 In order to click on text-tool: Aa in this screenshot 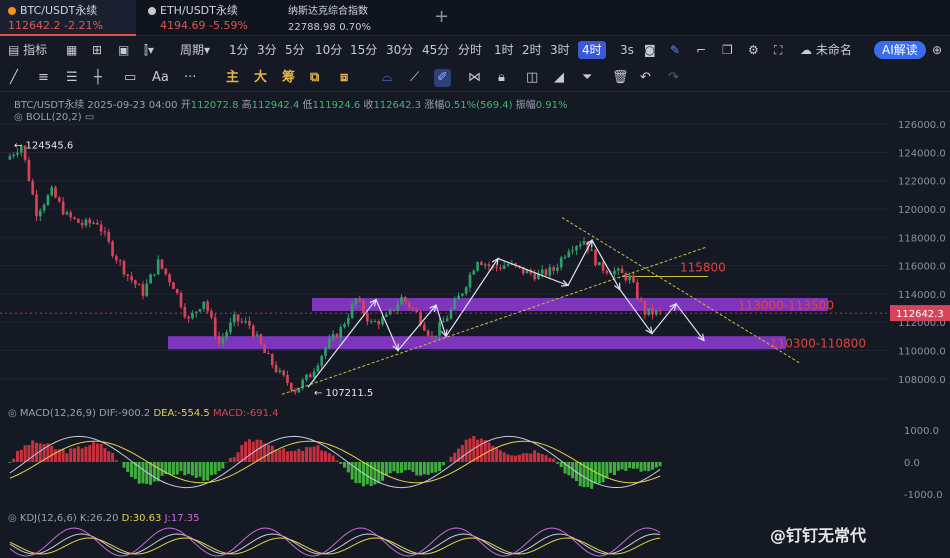, I will do `click(160, 78)`.